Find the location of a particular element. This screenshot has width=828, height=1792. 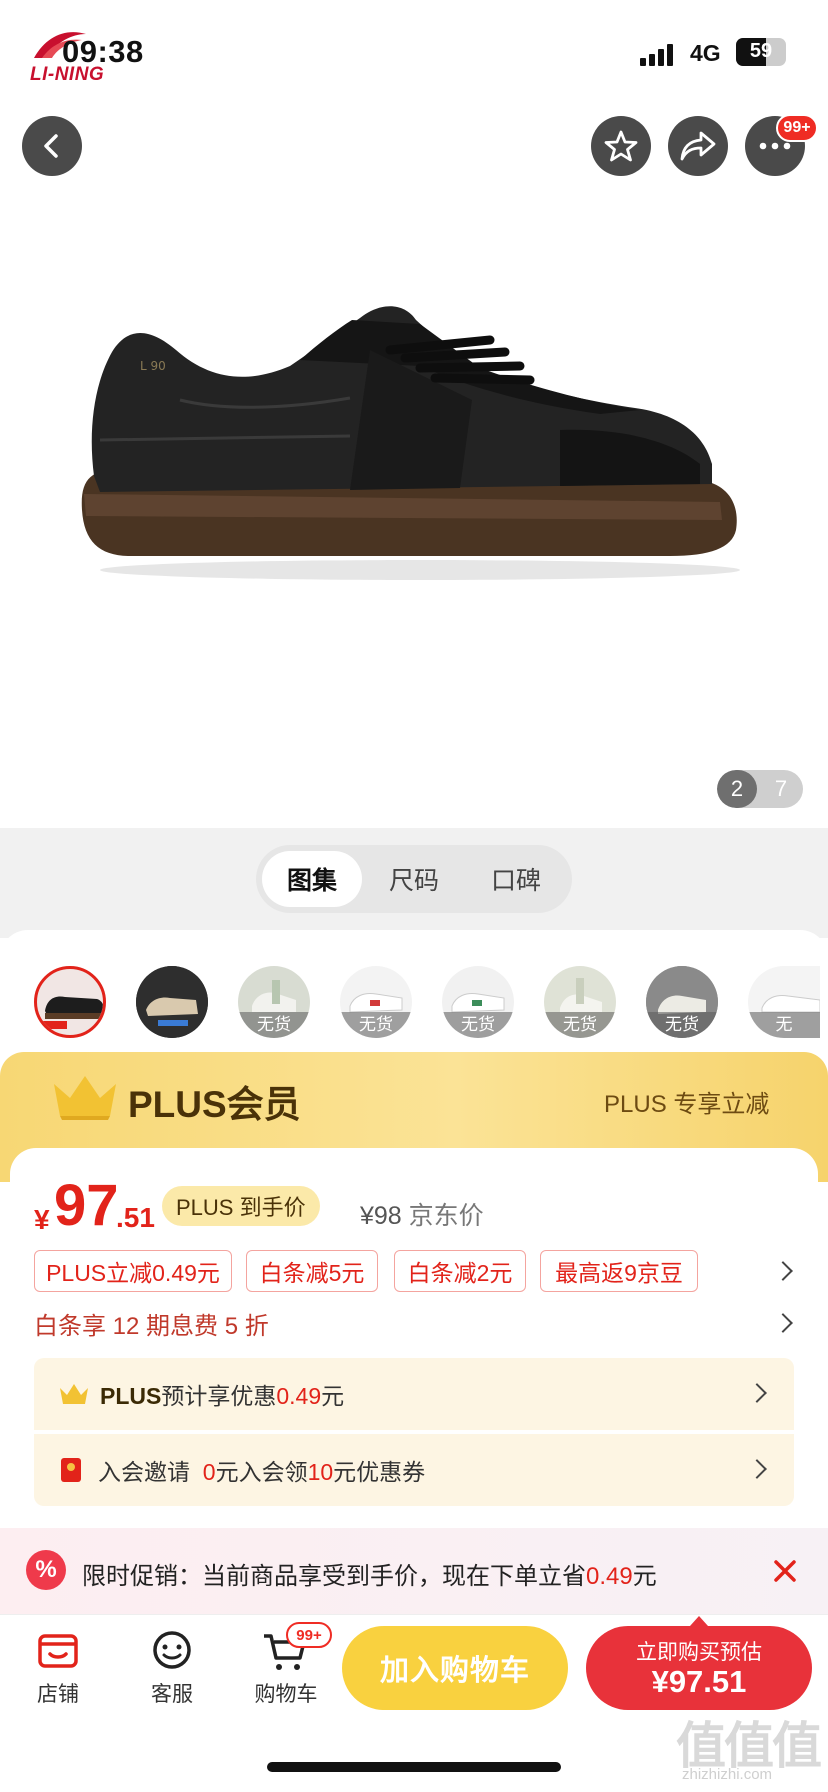

plus-discount-text: PLUS预计享优惠0.49元 is located at coordinates (222, 1396).